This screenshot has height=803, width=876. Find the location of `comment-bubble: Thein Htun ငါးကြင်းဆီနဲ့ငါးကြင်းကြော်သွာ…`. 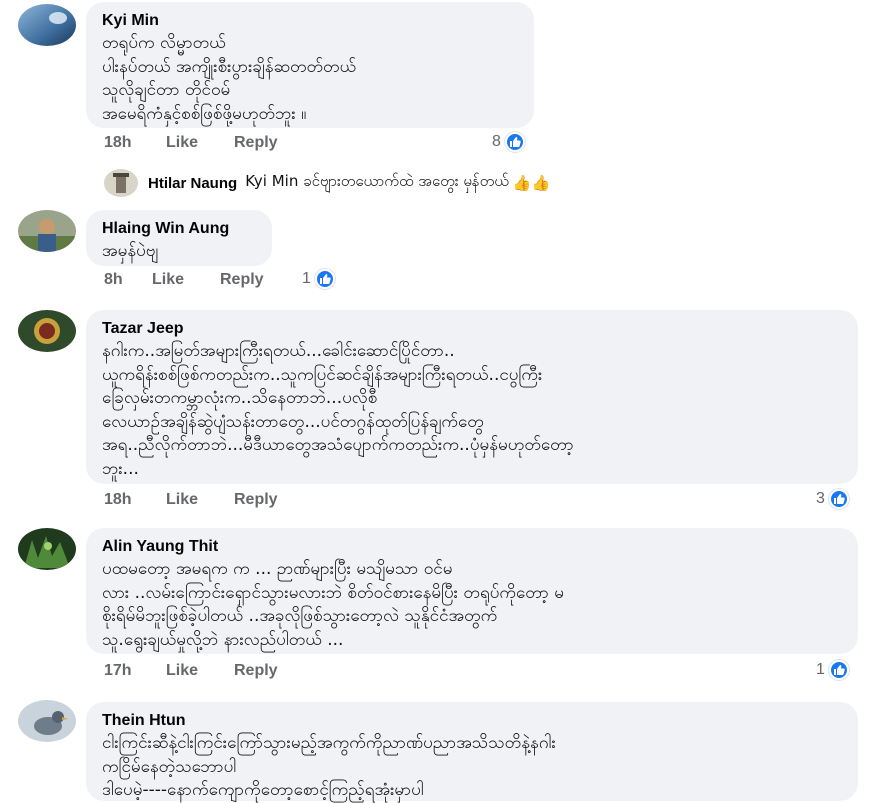

comment-bubble: Thein Htun ငါးကြင်းဆီနဲ့ငါးကြင်းကြော်သွာ… is located at coordinates (472, 751).